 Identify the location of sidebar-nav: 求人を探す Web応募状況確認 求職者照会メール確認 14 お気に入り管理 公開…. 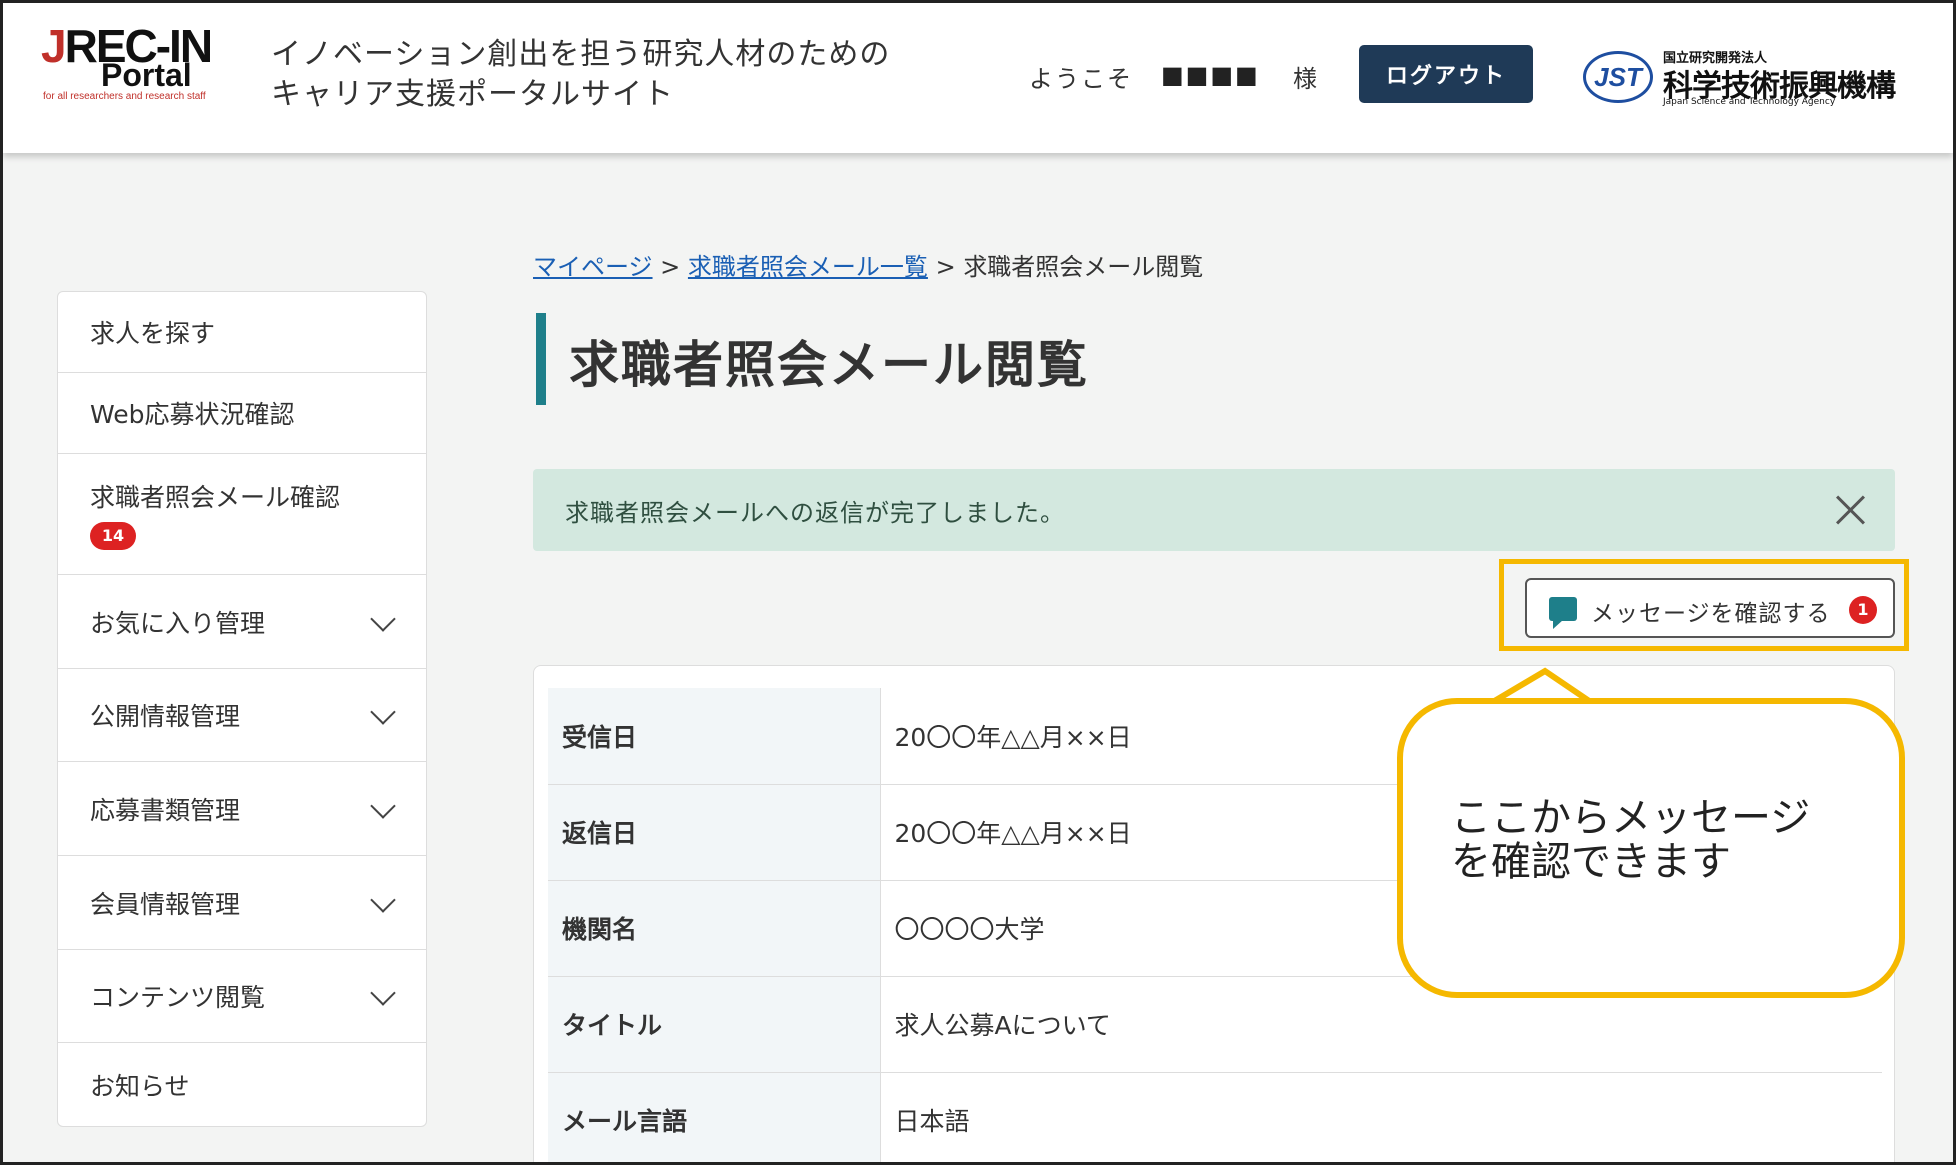
(242, 709).